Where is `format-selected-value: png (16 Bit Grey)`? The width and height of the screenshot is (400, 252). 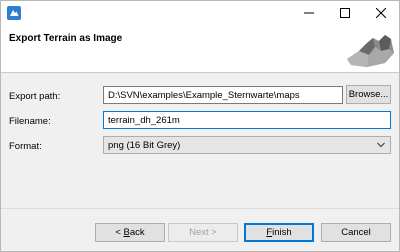
format-selected-value: png (16 Bit Grey) is located at coordinates (144, 145).